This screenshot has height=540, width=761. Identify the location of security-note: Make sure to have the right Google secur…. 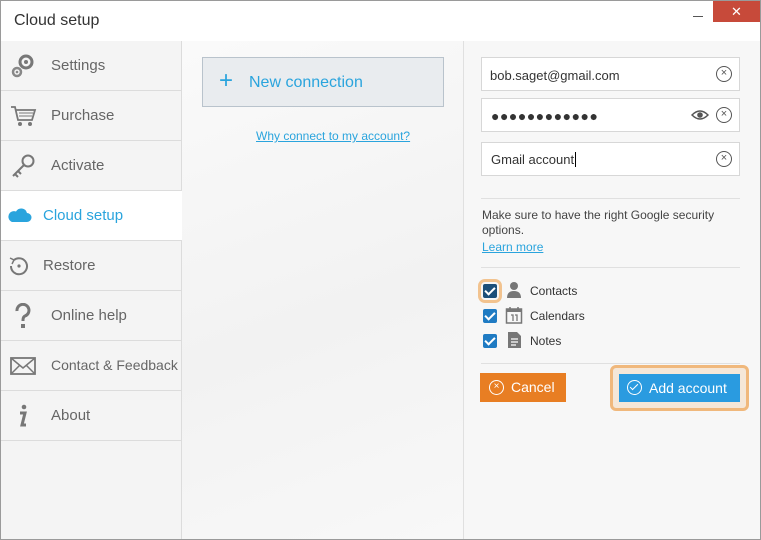
(598, 222).